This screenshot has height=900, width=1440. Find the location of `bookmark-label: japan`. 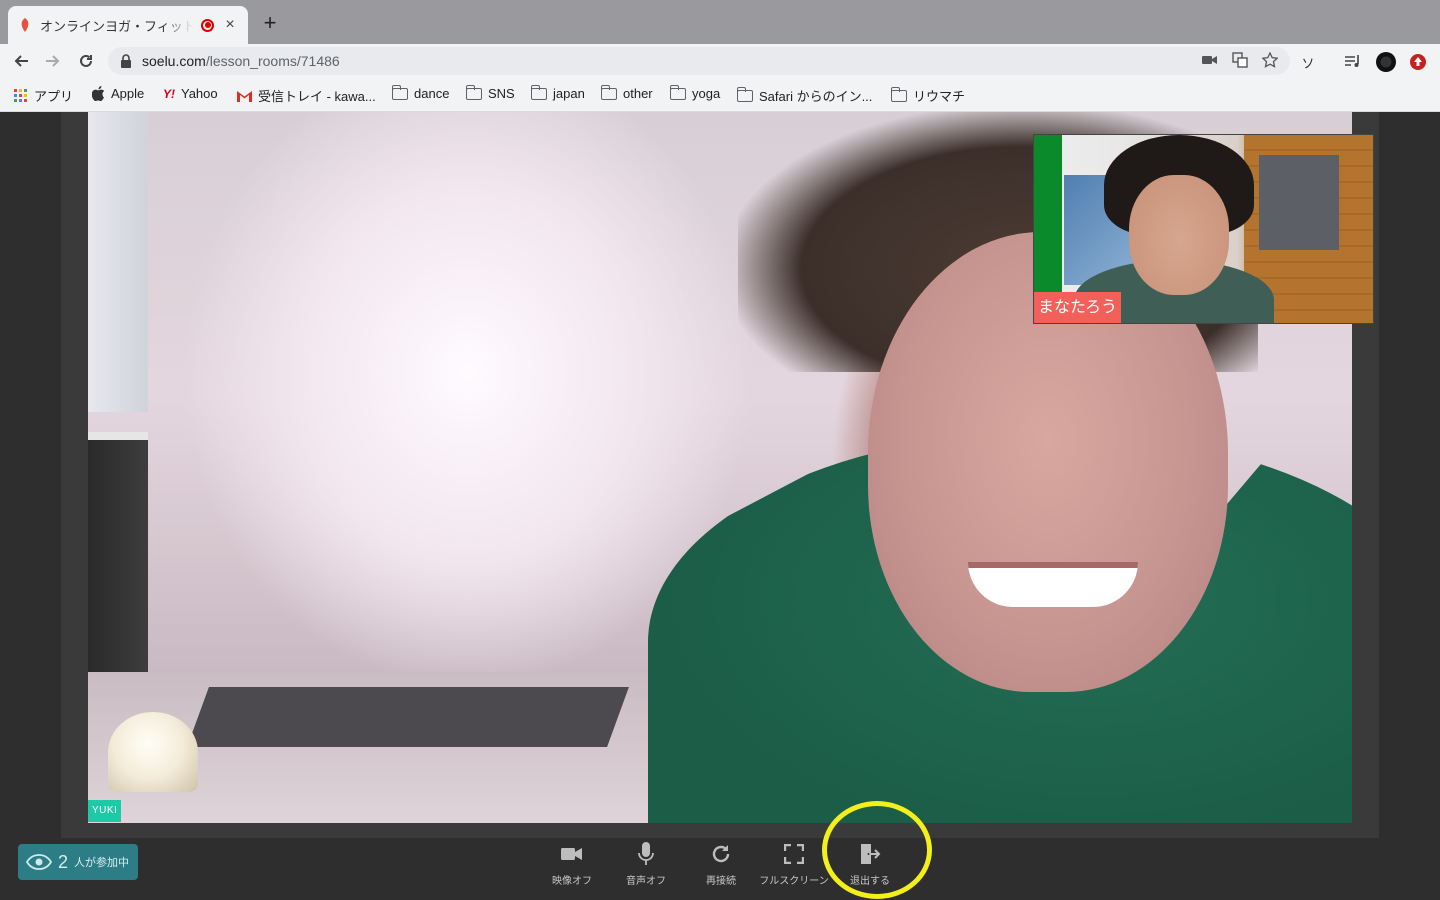

bookmark-label: japan is located at coordinates (569, 93).